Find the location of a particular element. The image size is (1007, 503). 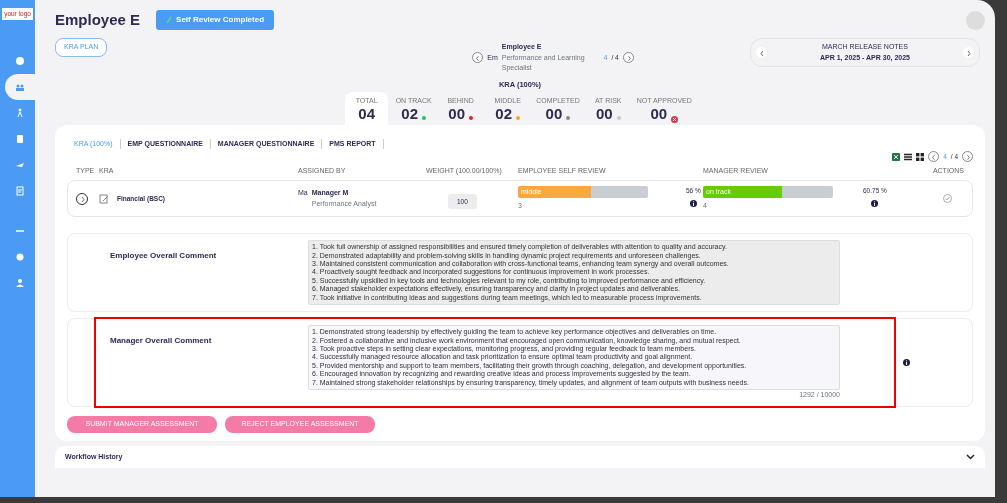

person-icon is located at coordinates (19, 112).